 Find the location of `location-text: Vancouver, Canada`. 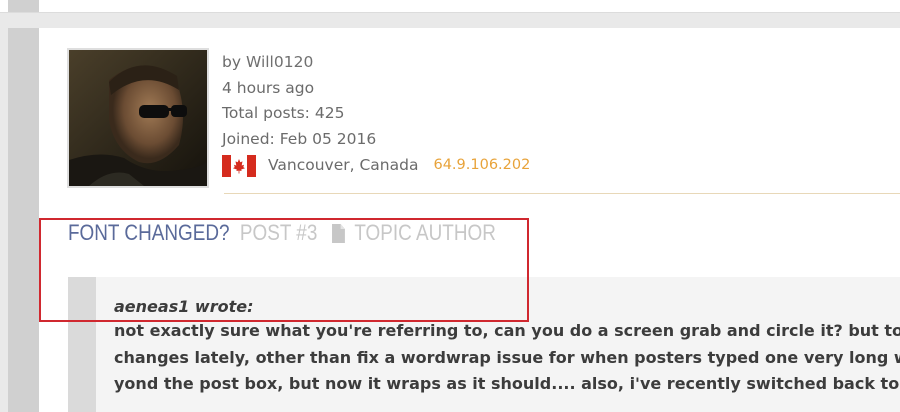

location-text: Vancouver, Canada is located at coordinates (343, 165).